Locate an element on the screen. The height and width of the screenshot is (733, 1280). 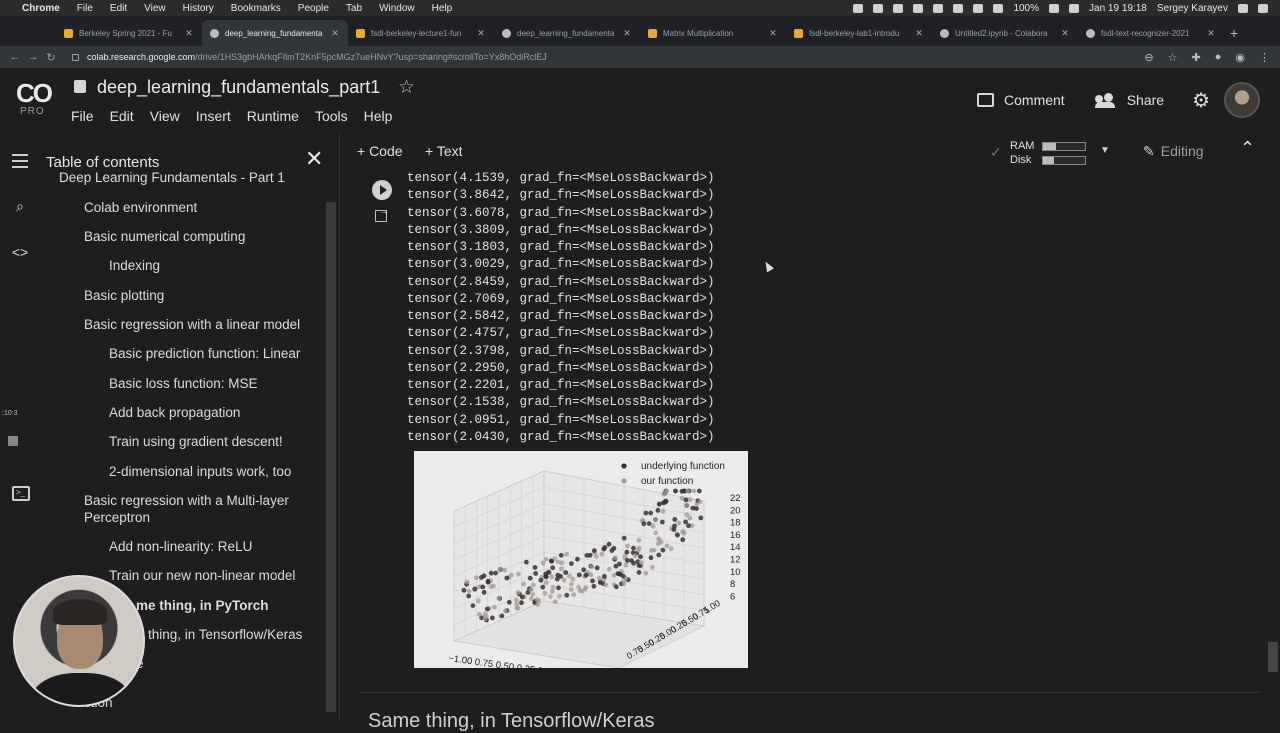
browser-tab-active: deep_learning_fundamenta ✕ is located at coordinates (275, 33).